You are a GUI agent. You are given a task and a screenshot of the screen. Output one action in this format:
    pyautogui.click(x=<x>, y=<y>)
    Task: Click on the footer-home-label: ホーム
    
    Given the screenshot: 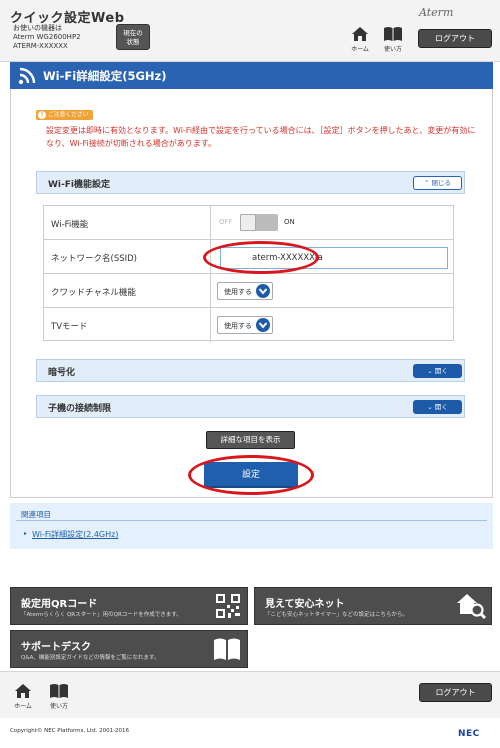 What is the action you would take?
    pyautogui.click(x=23, y=706)
    